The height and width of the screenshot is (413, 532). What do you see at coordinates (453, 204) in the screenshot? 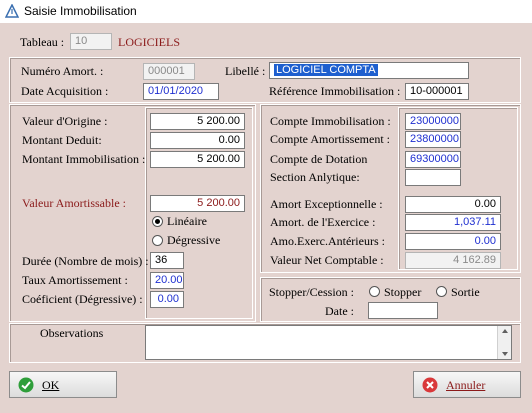
I see `amort-except-field: 0.00` at bounding box center [453, 204].